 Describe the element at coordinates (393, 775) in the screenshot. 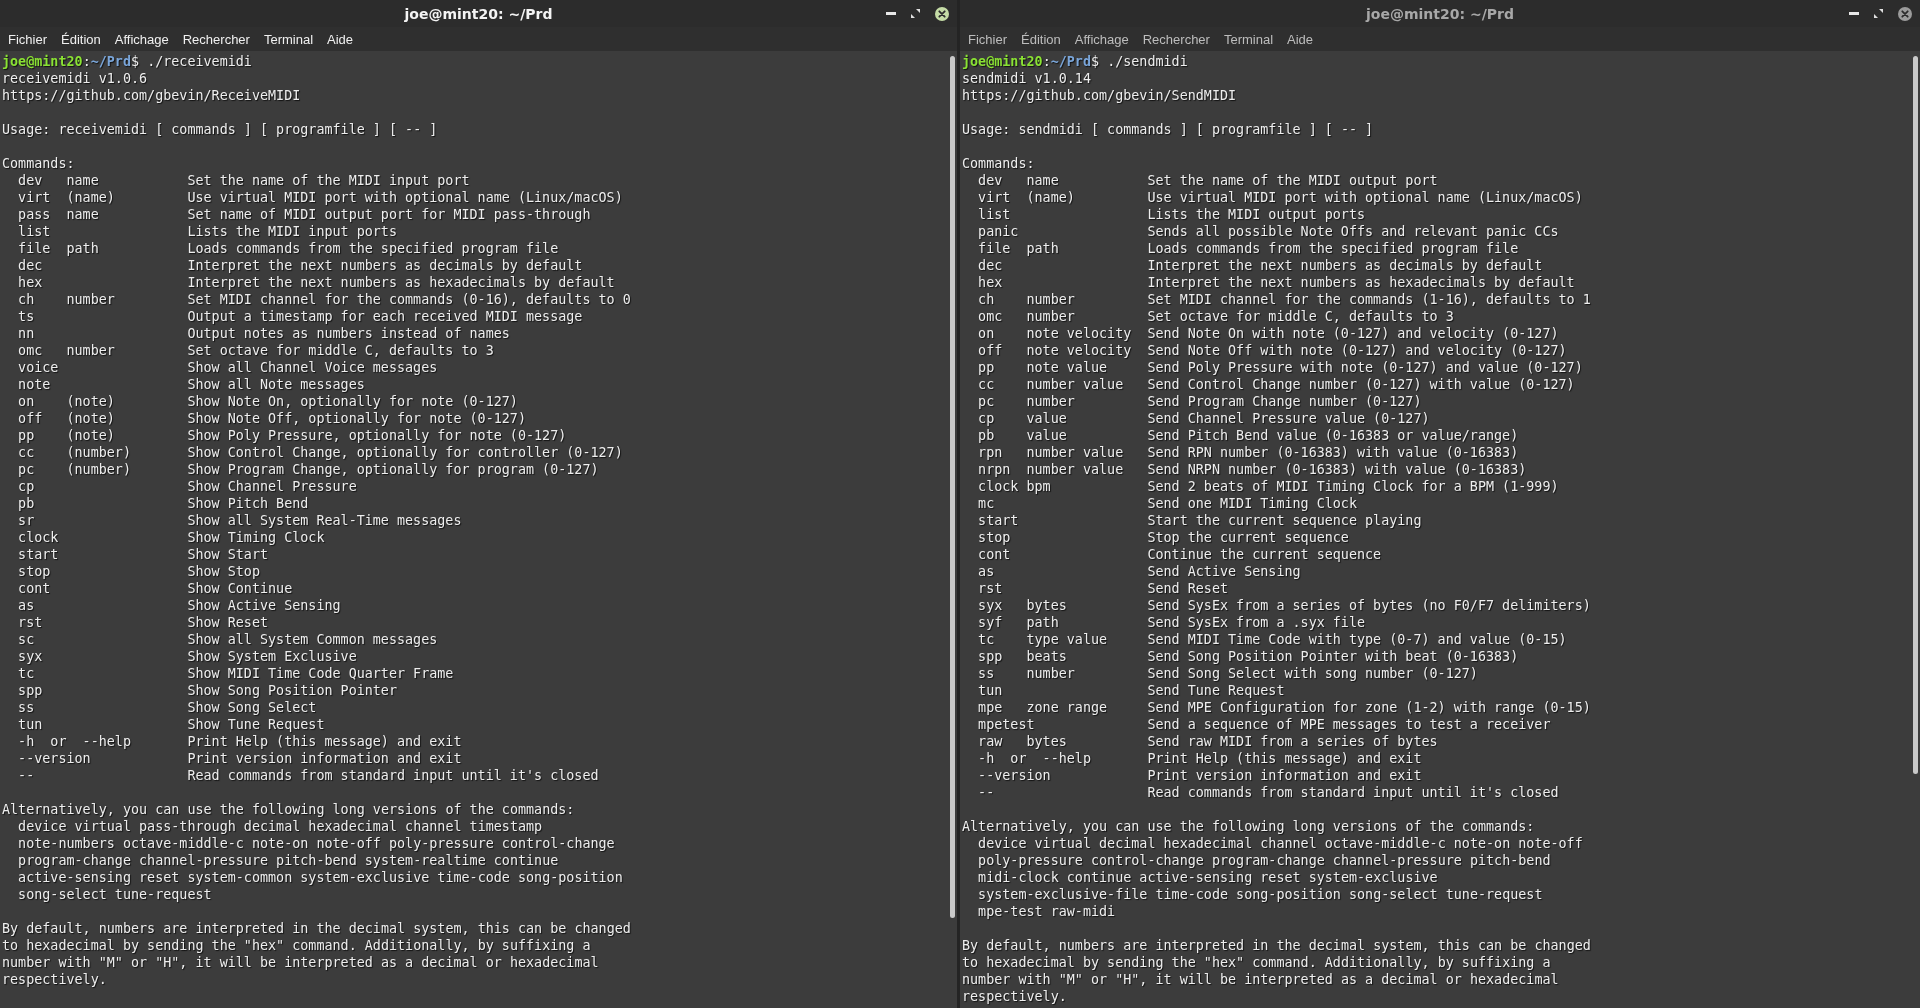

I see `command-description: Read commands from standard input until it's closed` at that location.